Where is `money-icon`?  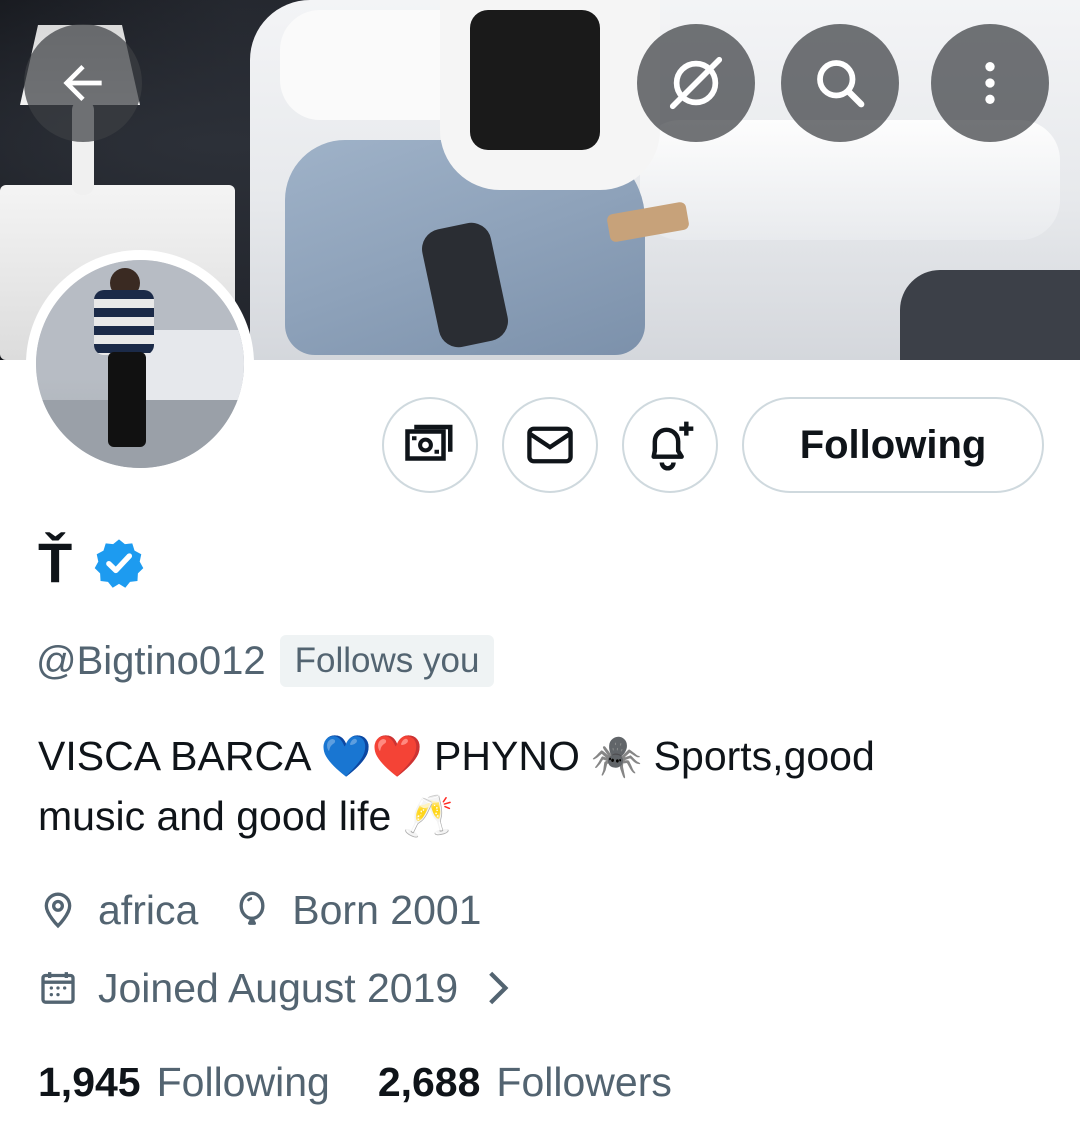 money-icon is located at coordinates (429, 442).